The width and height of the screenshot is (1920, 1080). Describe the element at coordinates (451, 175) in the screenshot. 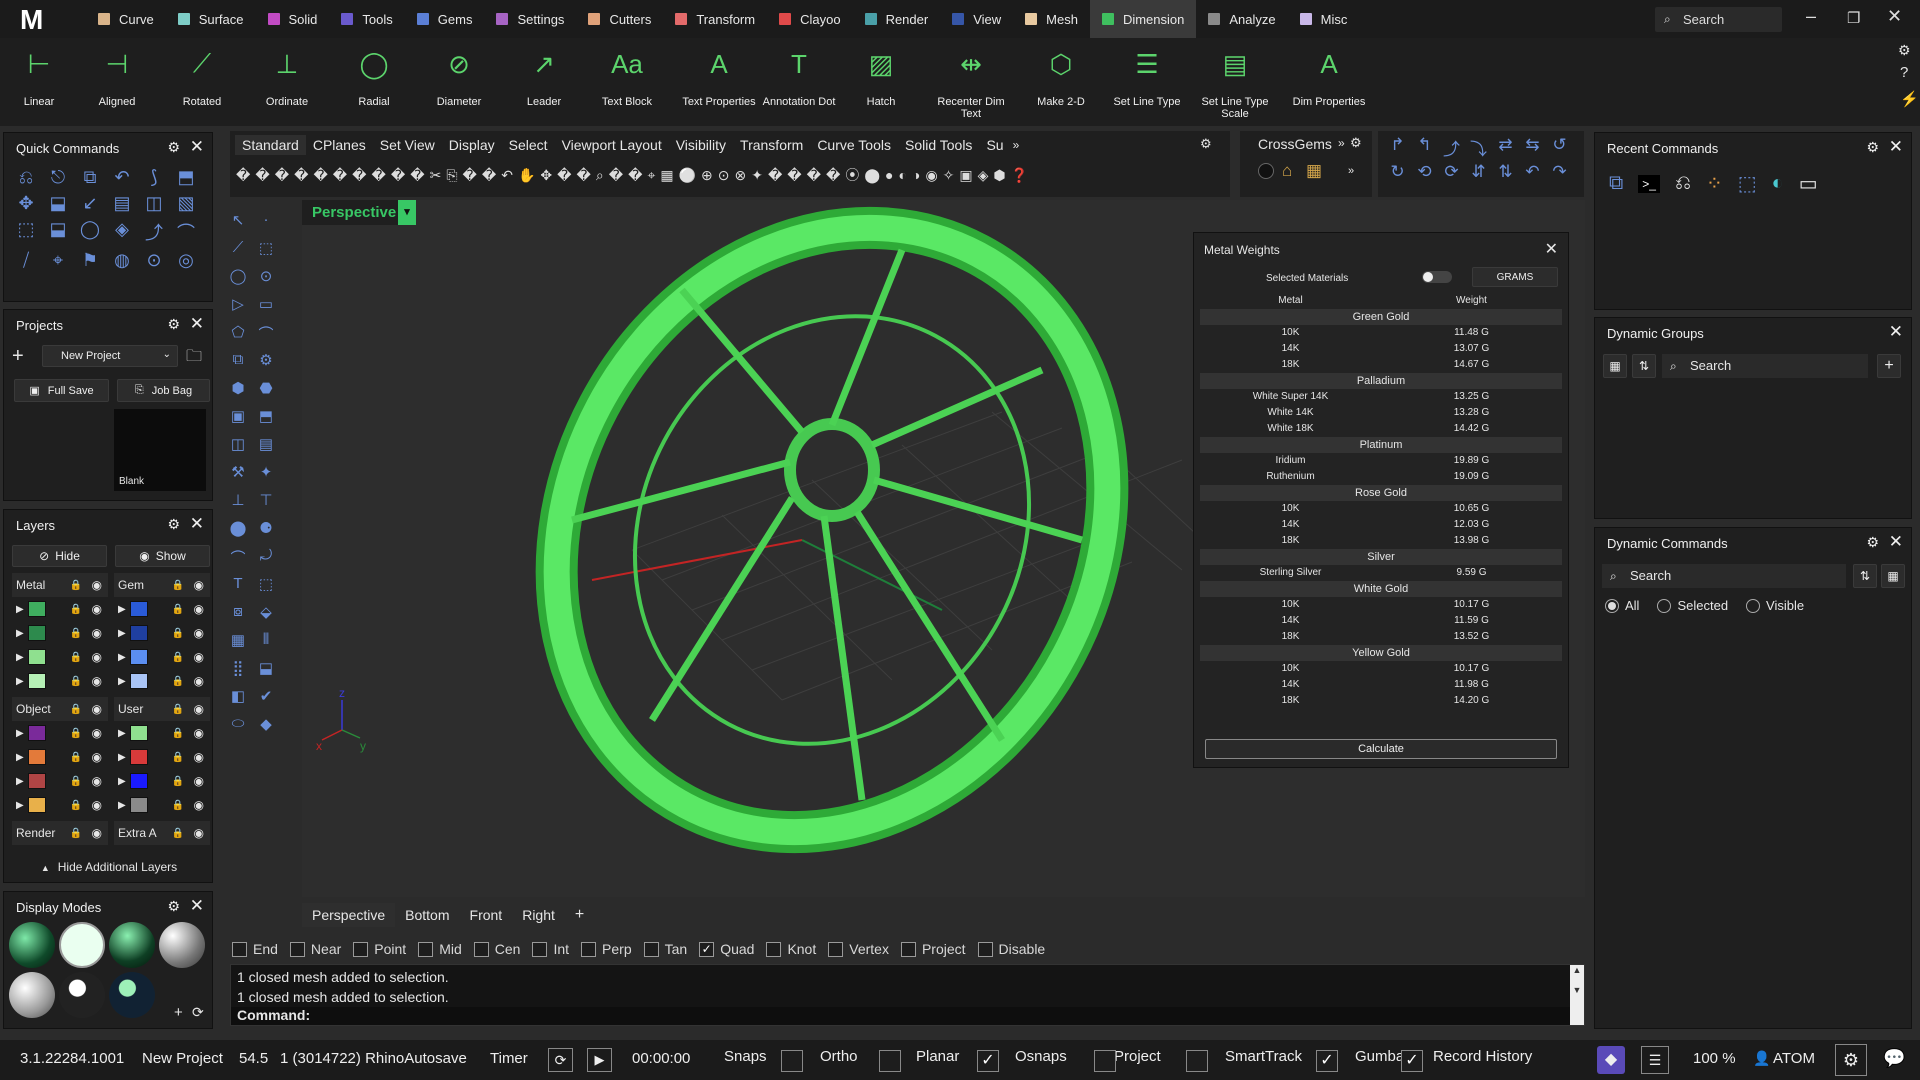

I see `toolbar-icon: ⎘` at that location.